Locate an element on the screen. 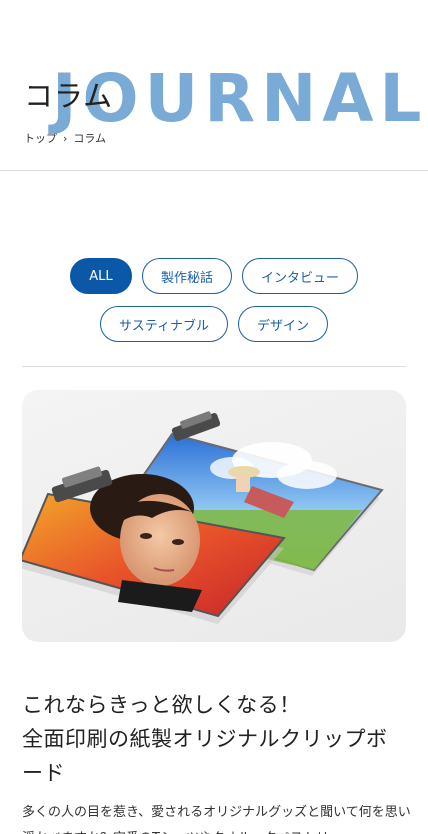 This screenshot has height=834, width=428. breadcrumb-home-link: トップ is located at coordinates (40, 138).